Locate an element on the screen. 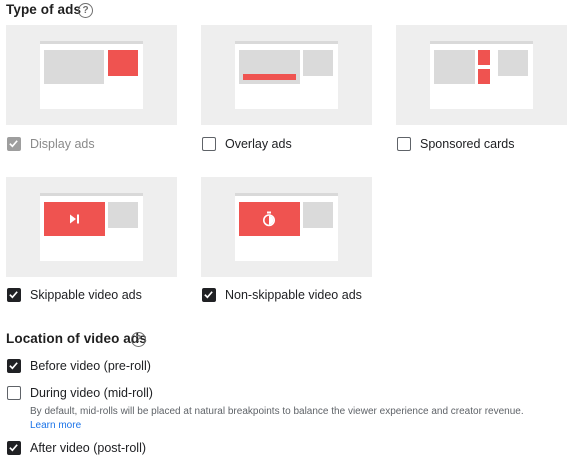 The image size is (576, 465). overlay-ads-screen is located at coordinates (286, 75).